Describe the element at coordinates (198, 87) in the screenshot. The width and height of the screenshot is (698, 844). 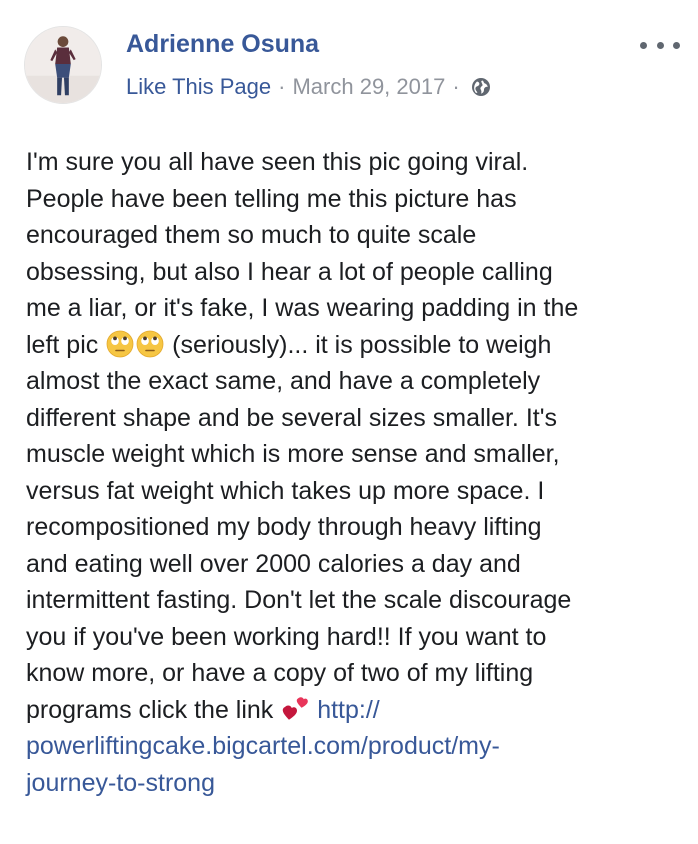
I see `like-page-link: Like This Page` at that location.